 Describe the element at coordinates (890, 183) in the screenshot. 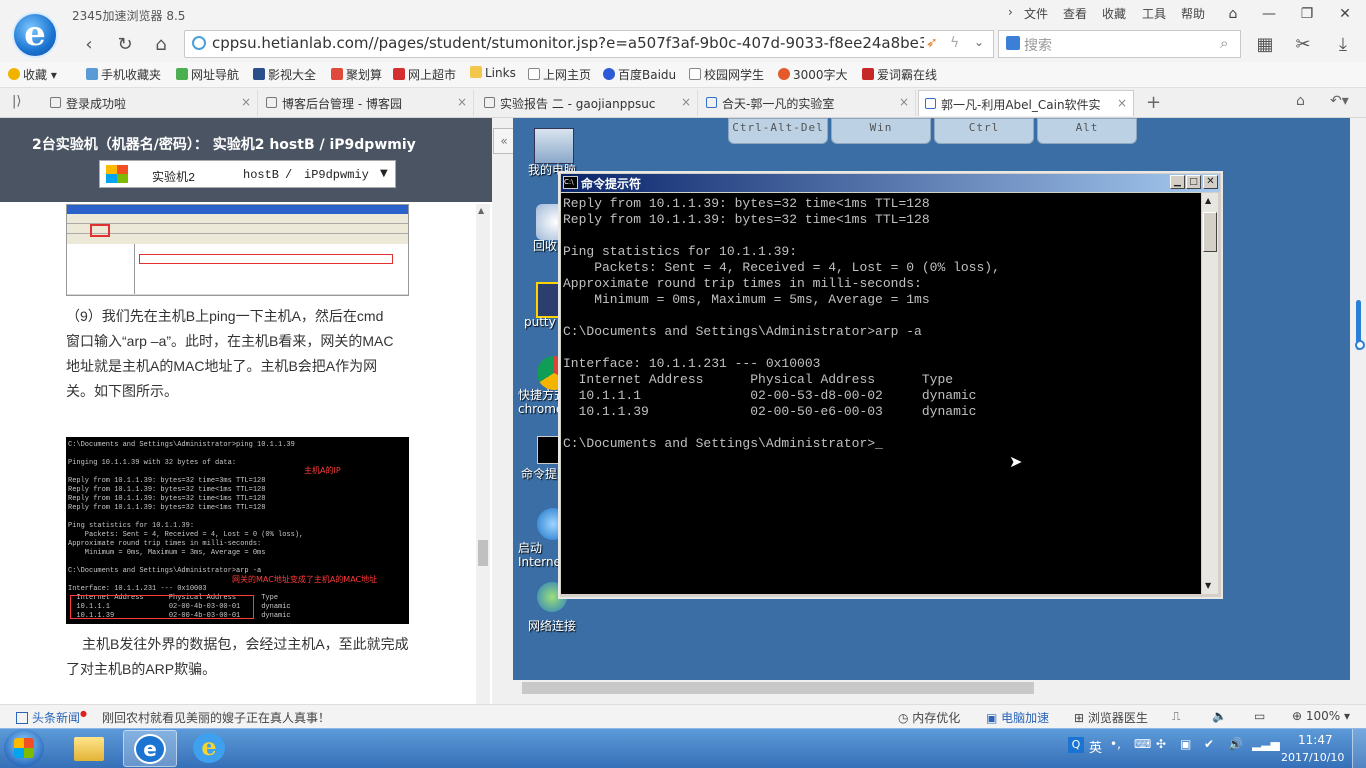

I see `cmd-titlebar` at that location.